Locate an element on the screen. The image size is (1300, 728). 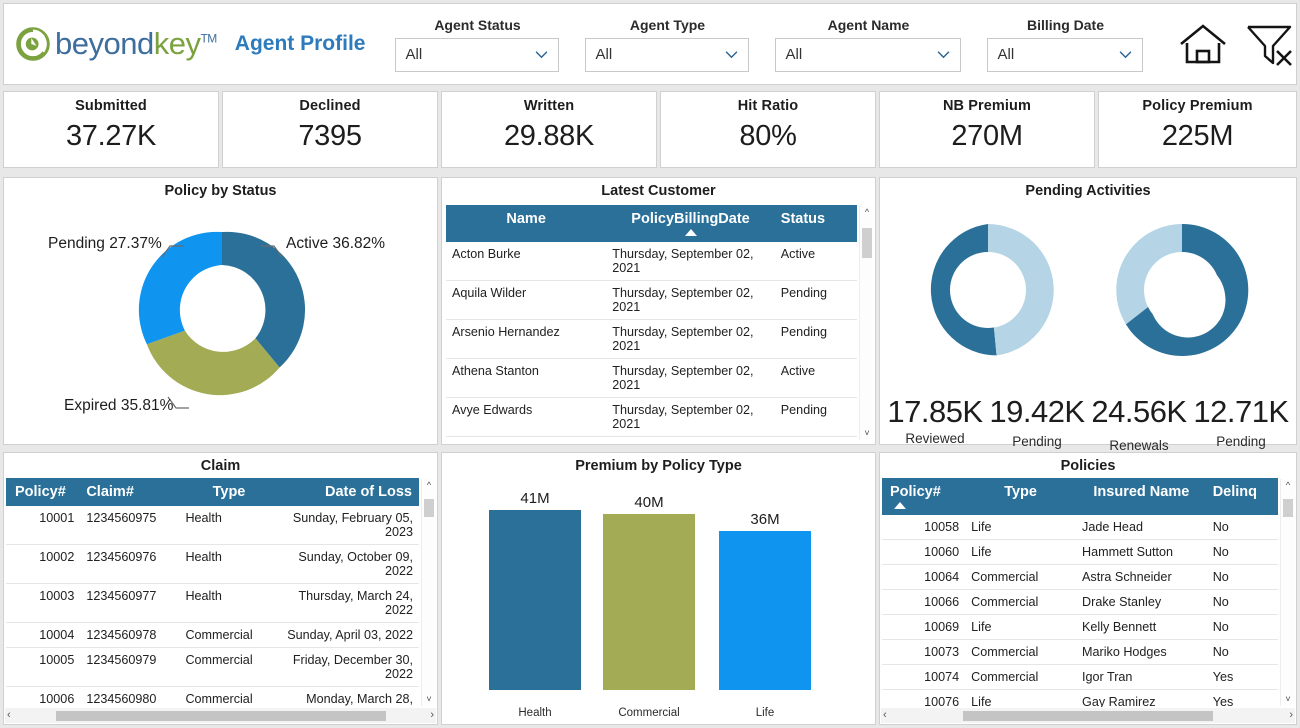
col-header-date-of-loss: Date of Loss is located at coordinates (348, 492).